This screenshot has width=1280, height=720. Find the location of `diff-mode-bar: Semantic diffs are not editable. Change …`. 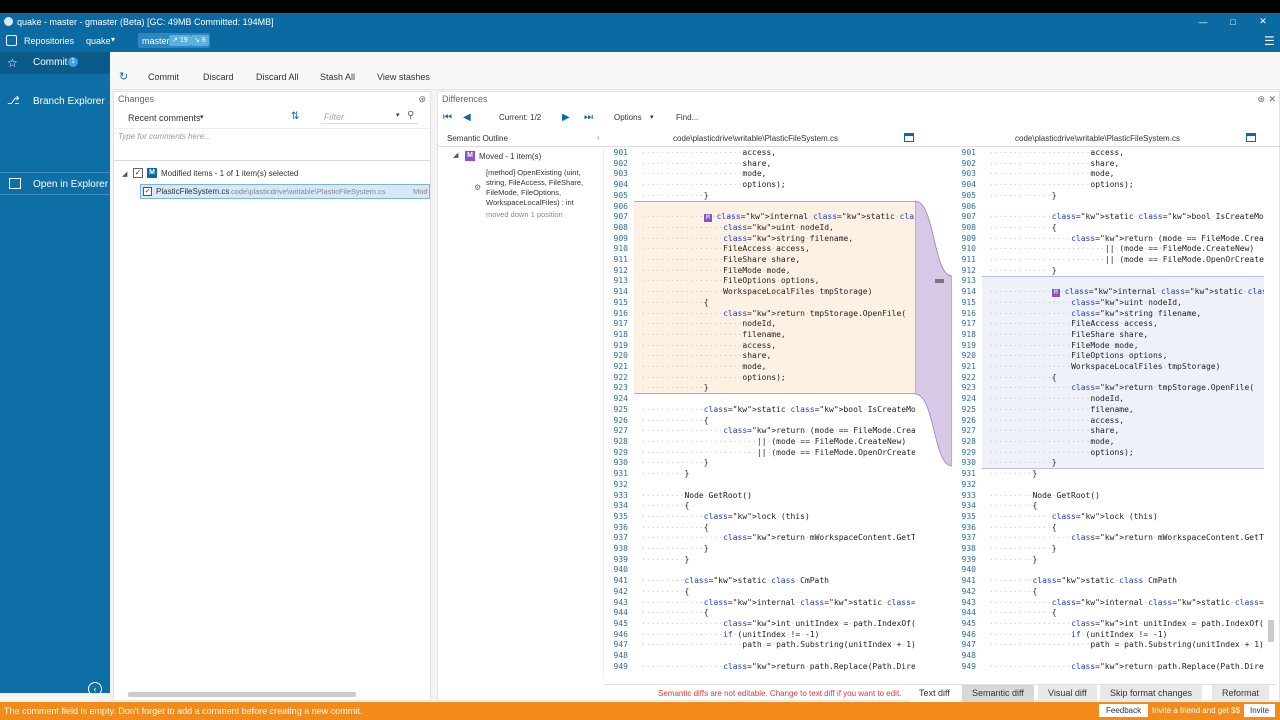

diff-mode-bar: Semantic diffs are not editable. Change … is located at coordinates (940, 693).